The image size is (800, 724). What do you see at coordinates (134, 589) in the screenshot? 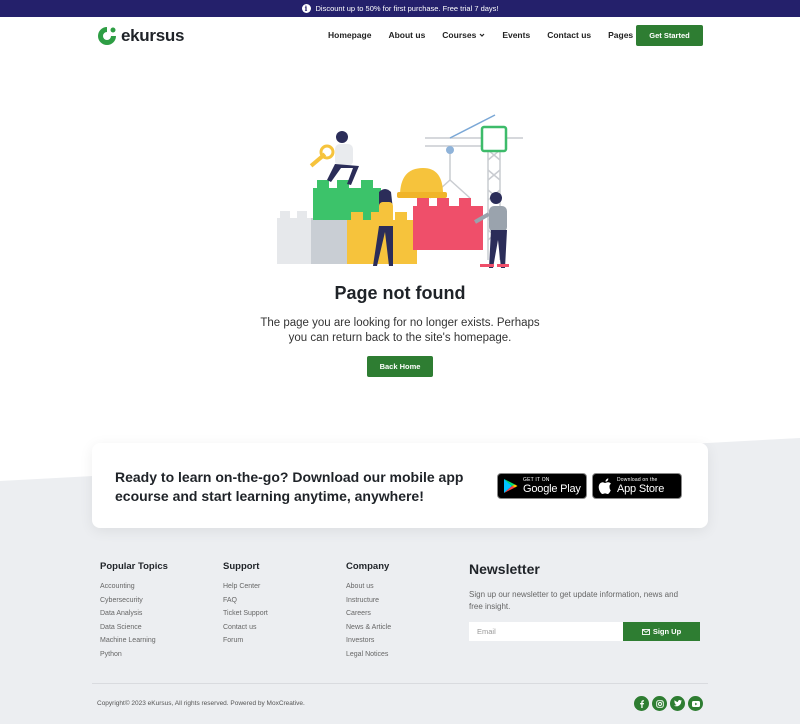
I see `footer-link: Accounting` at bounding box center [134, 589].